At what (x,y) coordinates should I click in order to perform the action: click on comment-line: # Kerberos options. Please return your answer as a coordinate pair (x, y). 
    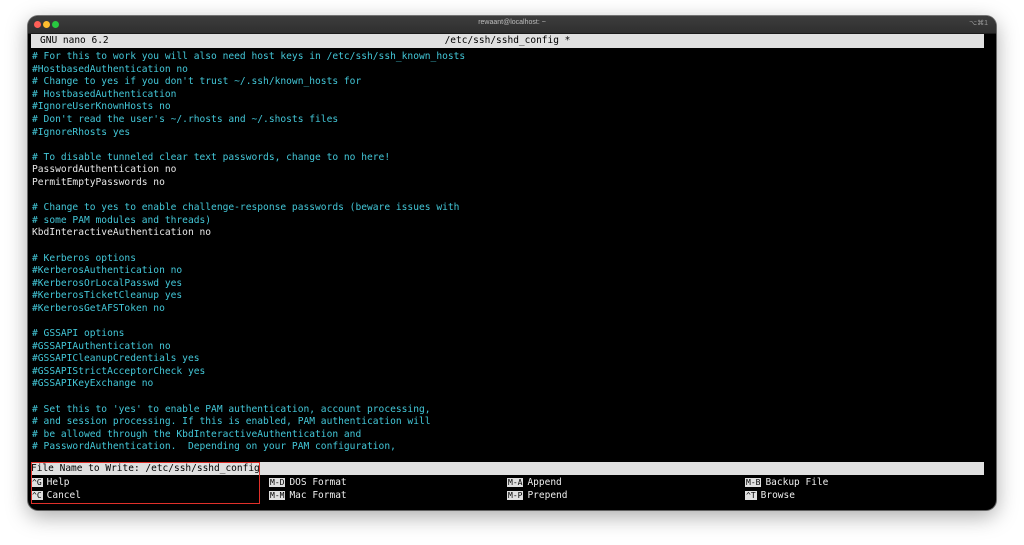
    Looking at the image, I should click on (84, 258).